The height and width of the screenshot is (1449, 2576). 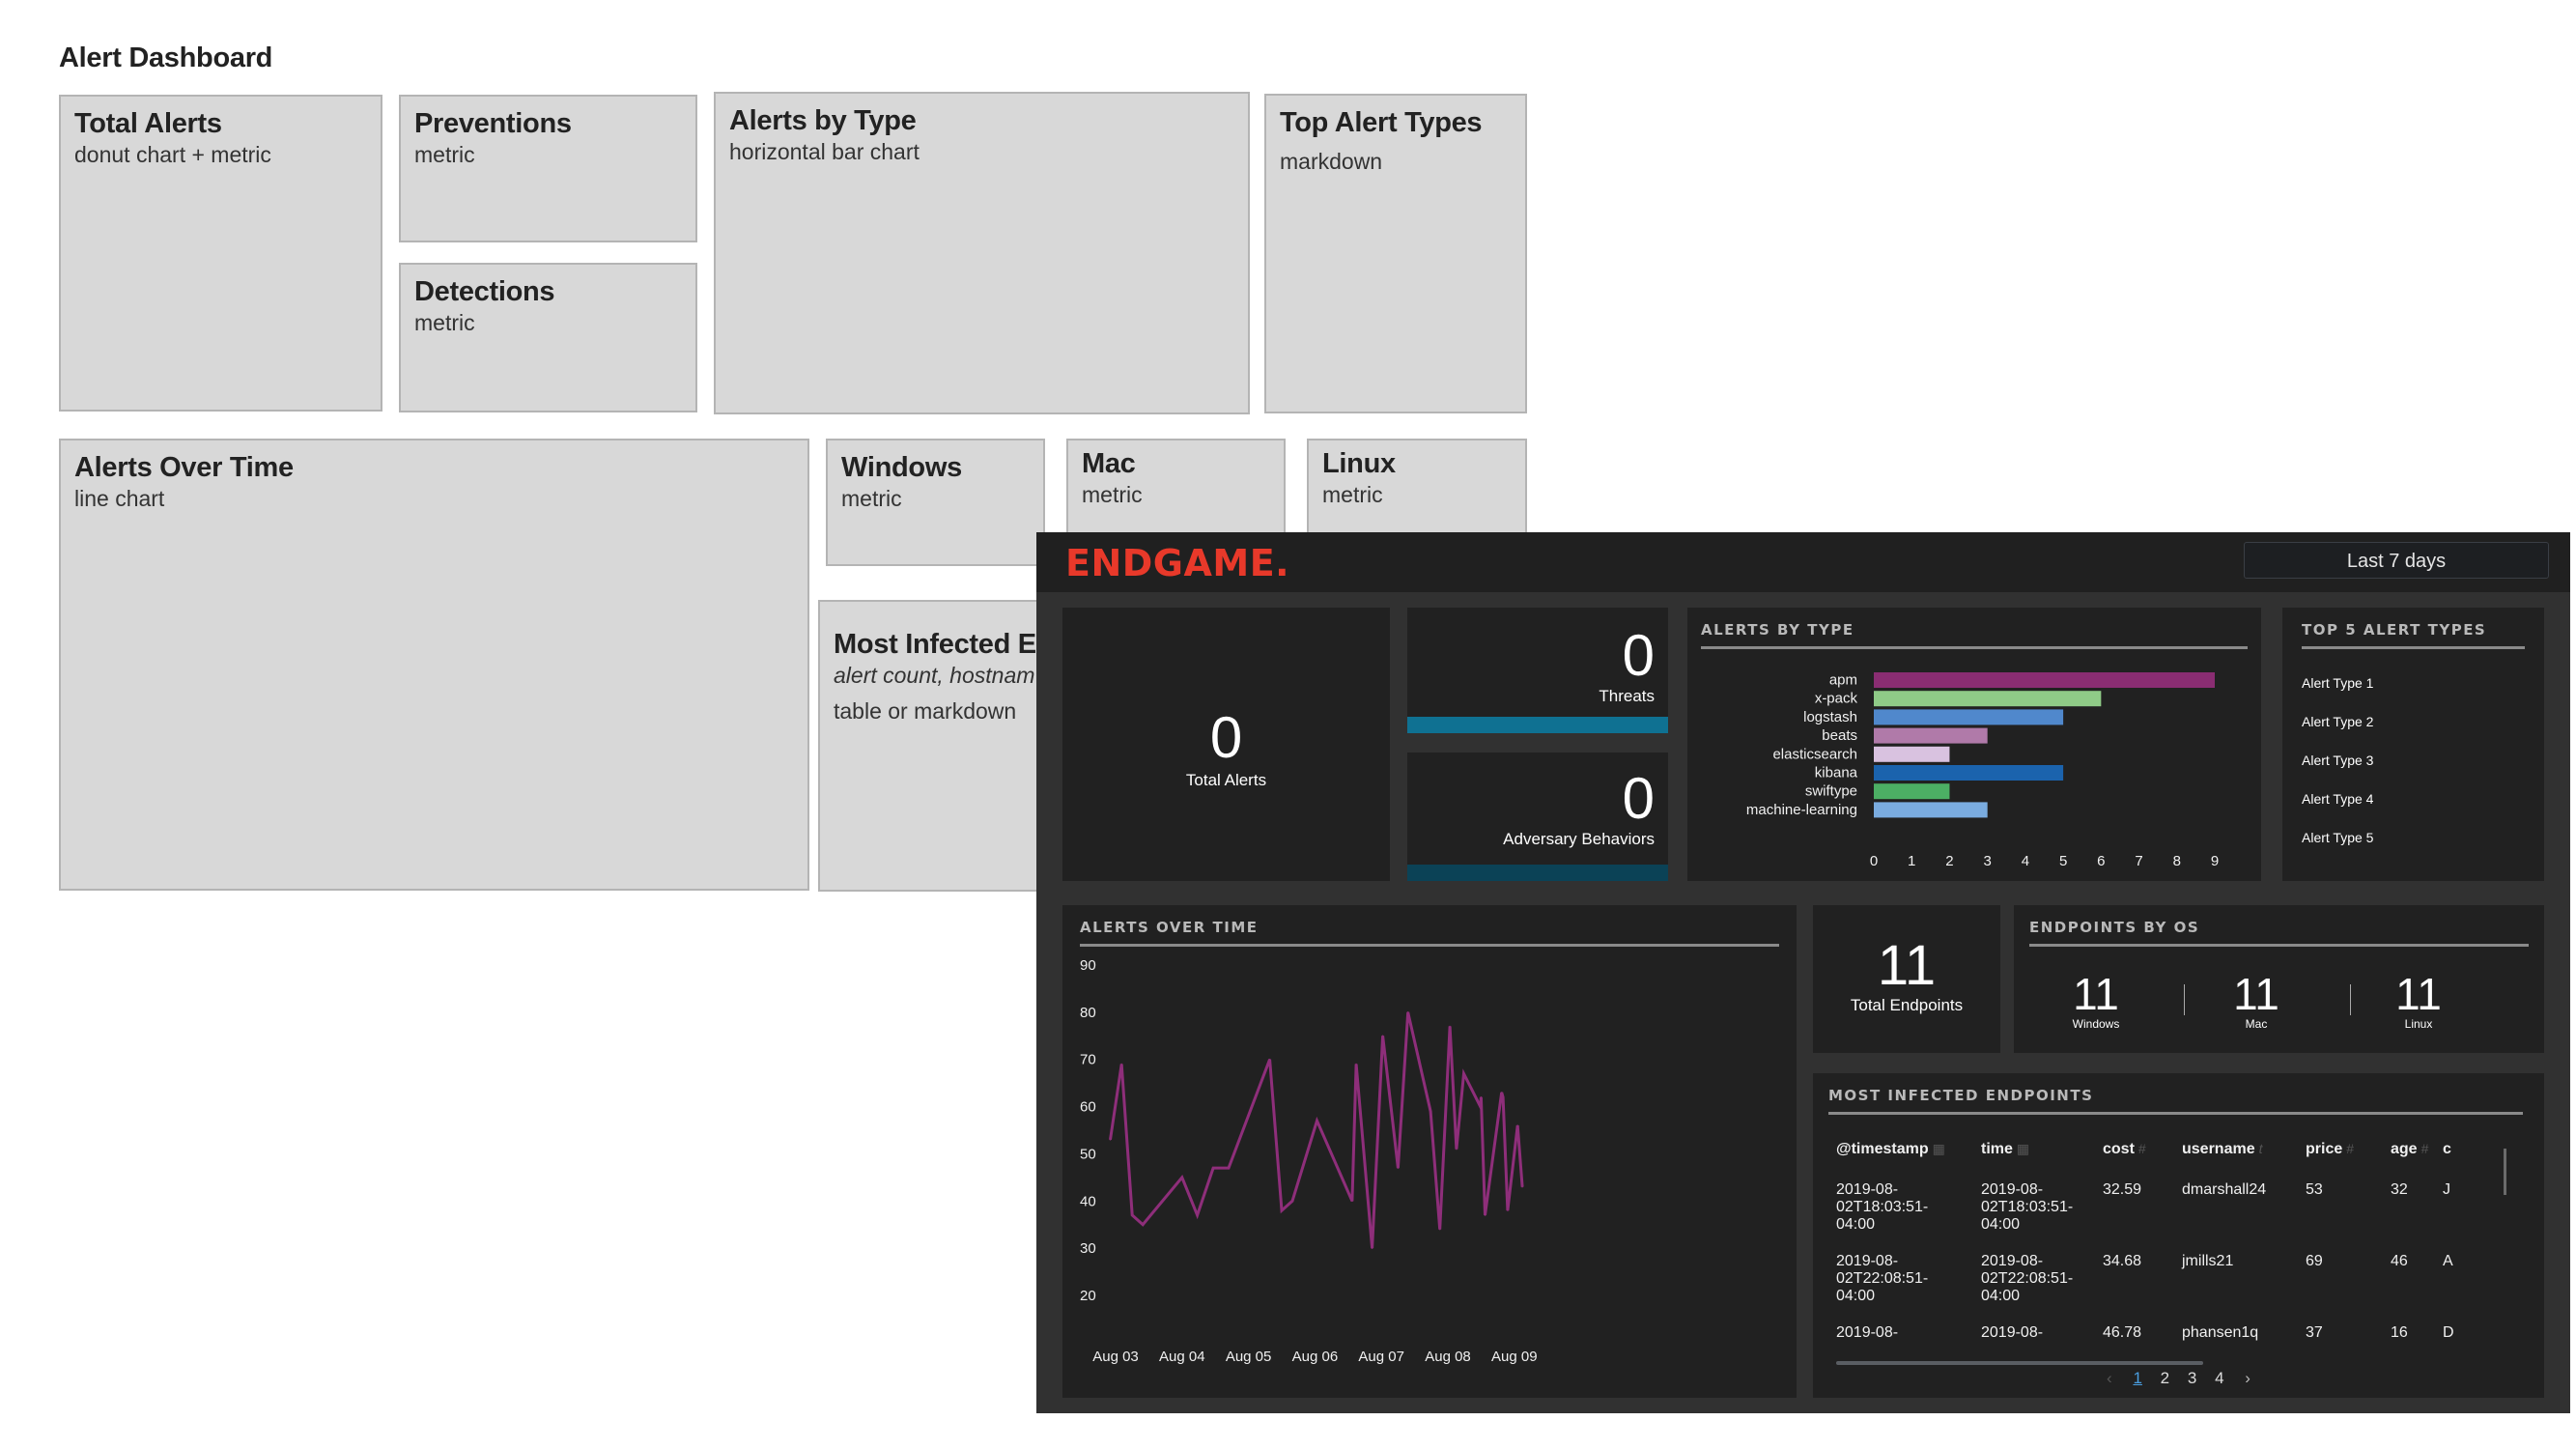 I want to click on page-button-1: 1, so click(x=2137, y=1378).